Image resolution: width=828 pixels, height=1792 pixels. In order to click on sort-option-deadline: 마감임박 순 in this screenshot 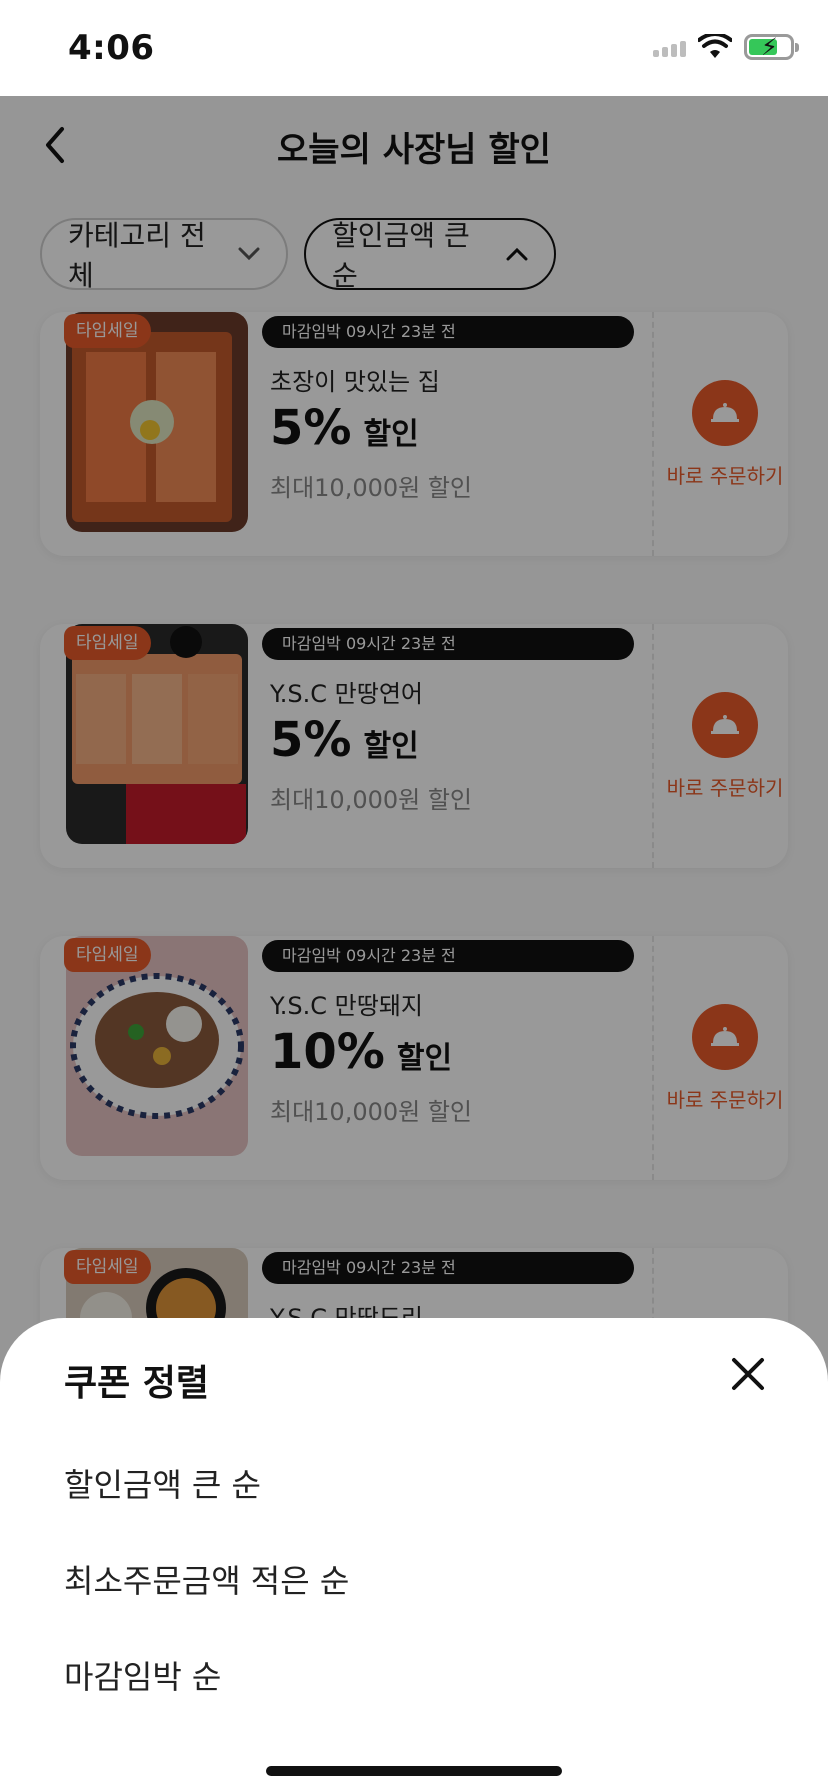, I will do `click(142, 1675)`.